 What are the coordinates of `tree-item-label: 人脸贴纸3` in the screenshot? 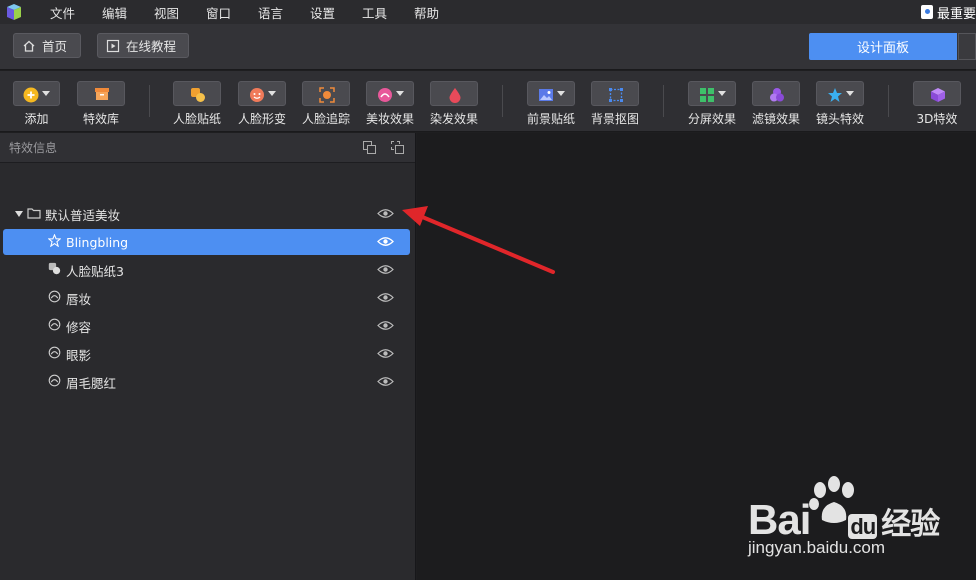 It's located at (95, 271).